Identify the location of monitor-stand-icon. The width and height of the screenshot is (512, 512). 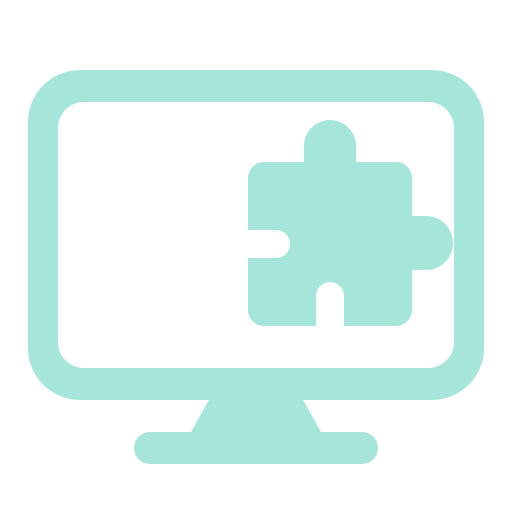
(256, 448).